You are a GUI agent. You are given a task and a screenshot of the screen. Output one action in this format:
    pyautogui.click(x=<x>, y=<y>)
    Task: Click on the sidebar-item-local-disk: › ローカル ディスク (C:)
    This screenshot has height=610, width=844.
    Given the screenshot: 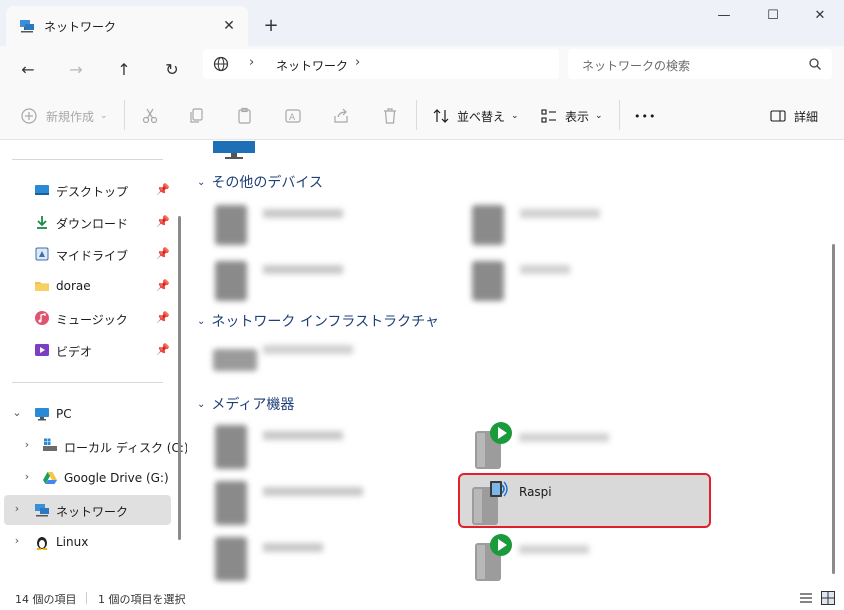 What is the action you would take?
    pyautogui.click(x=96, y=446)
    